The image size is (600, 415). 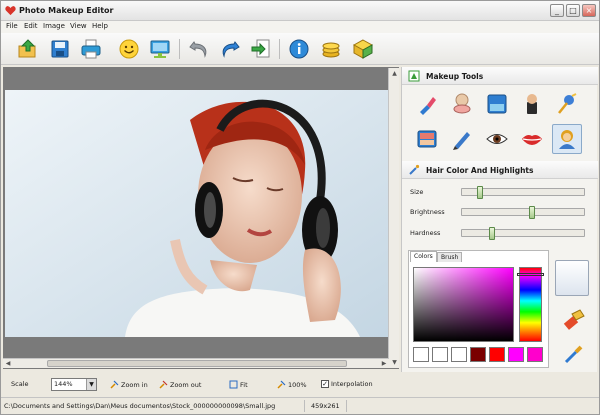 I want to click on info-icon, so click(x=299, y=49).